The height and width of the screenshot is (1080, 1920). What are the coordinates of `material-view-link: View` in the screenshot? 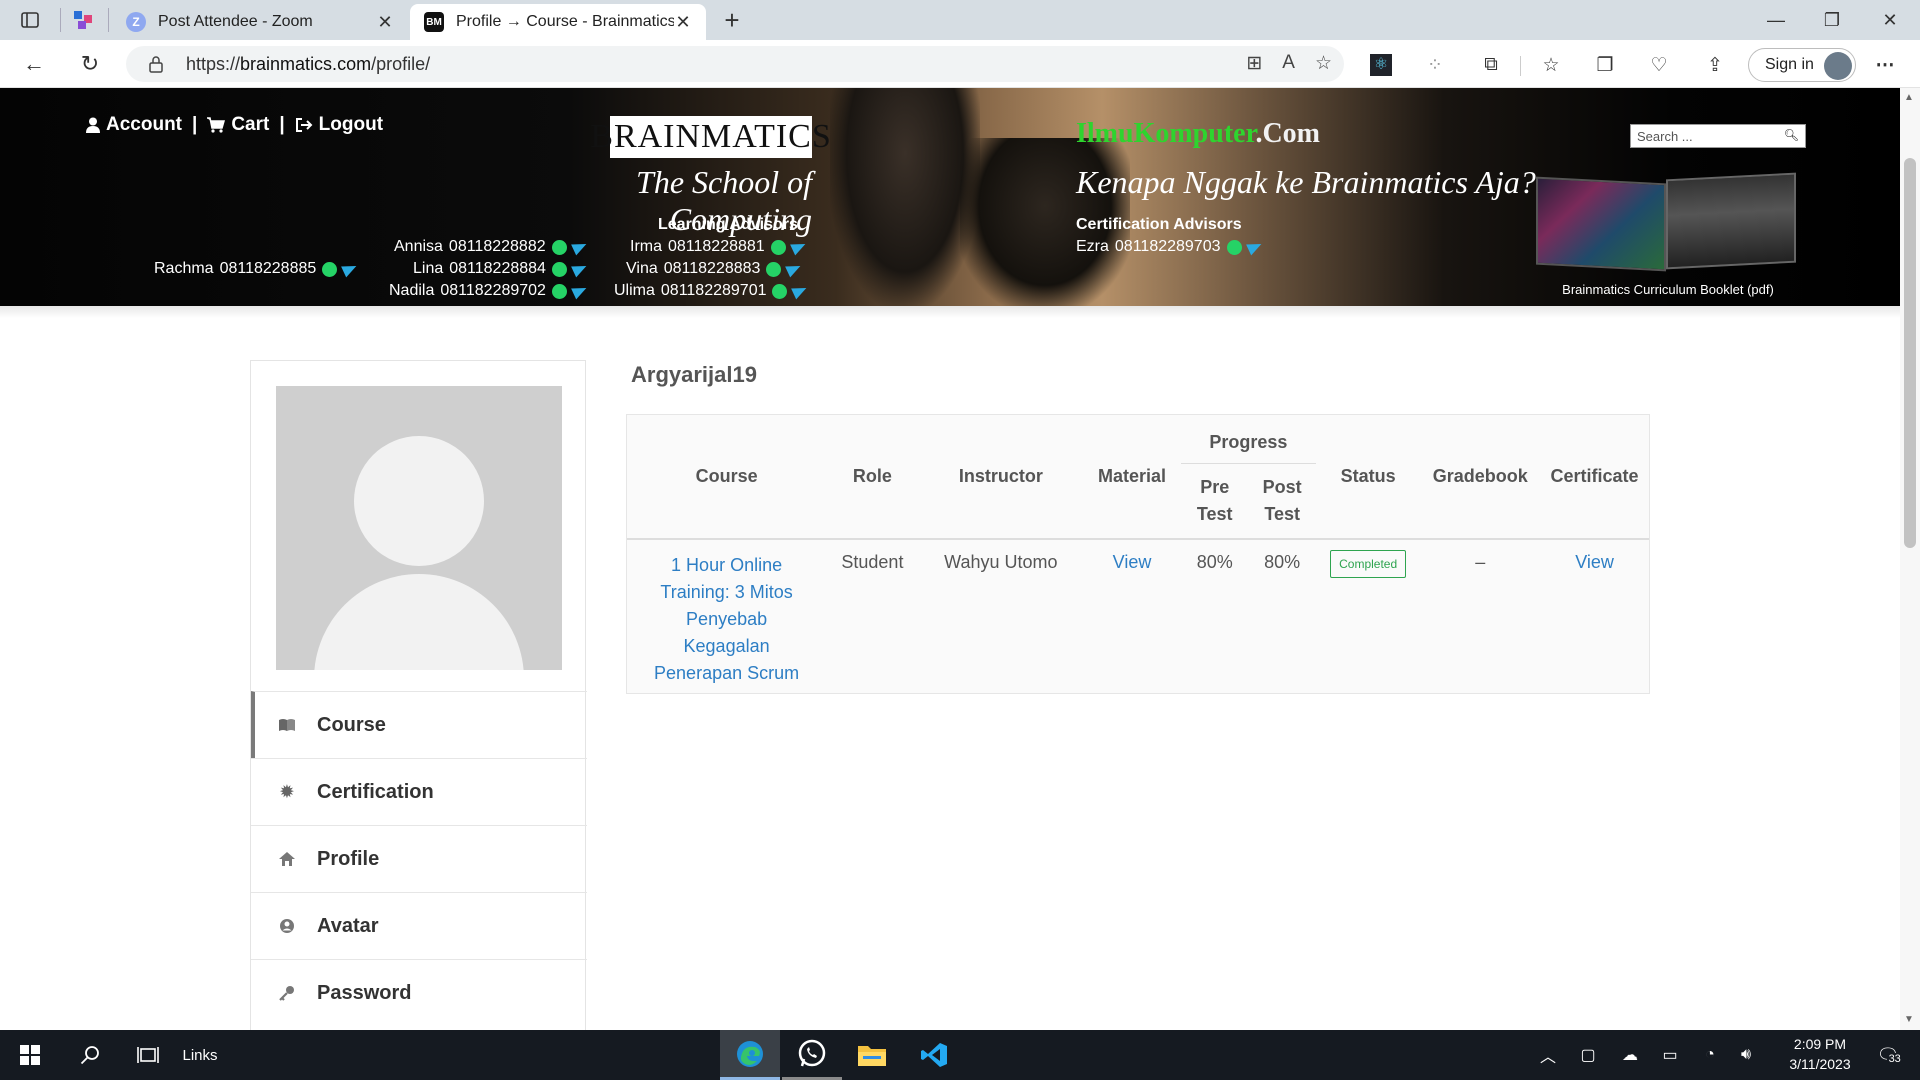 It's located at (1132, 613).